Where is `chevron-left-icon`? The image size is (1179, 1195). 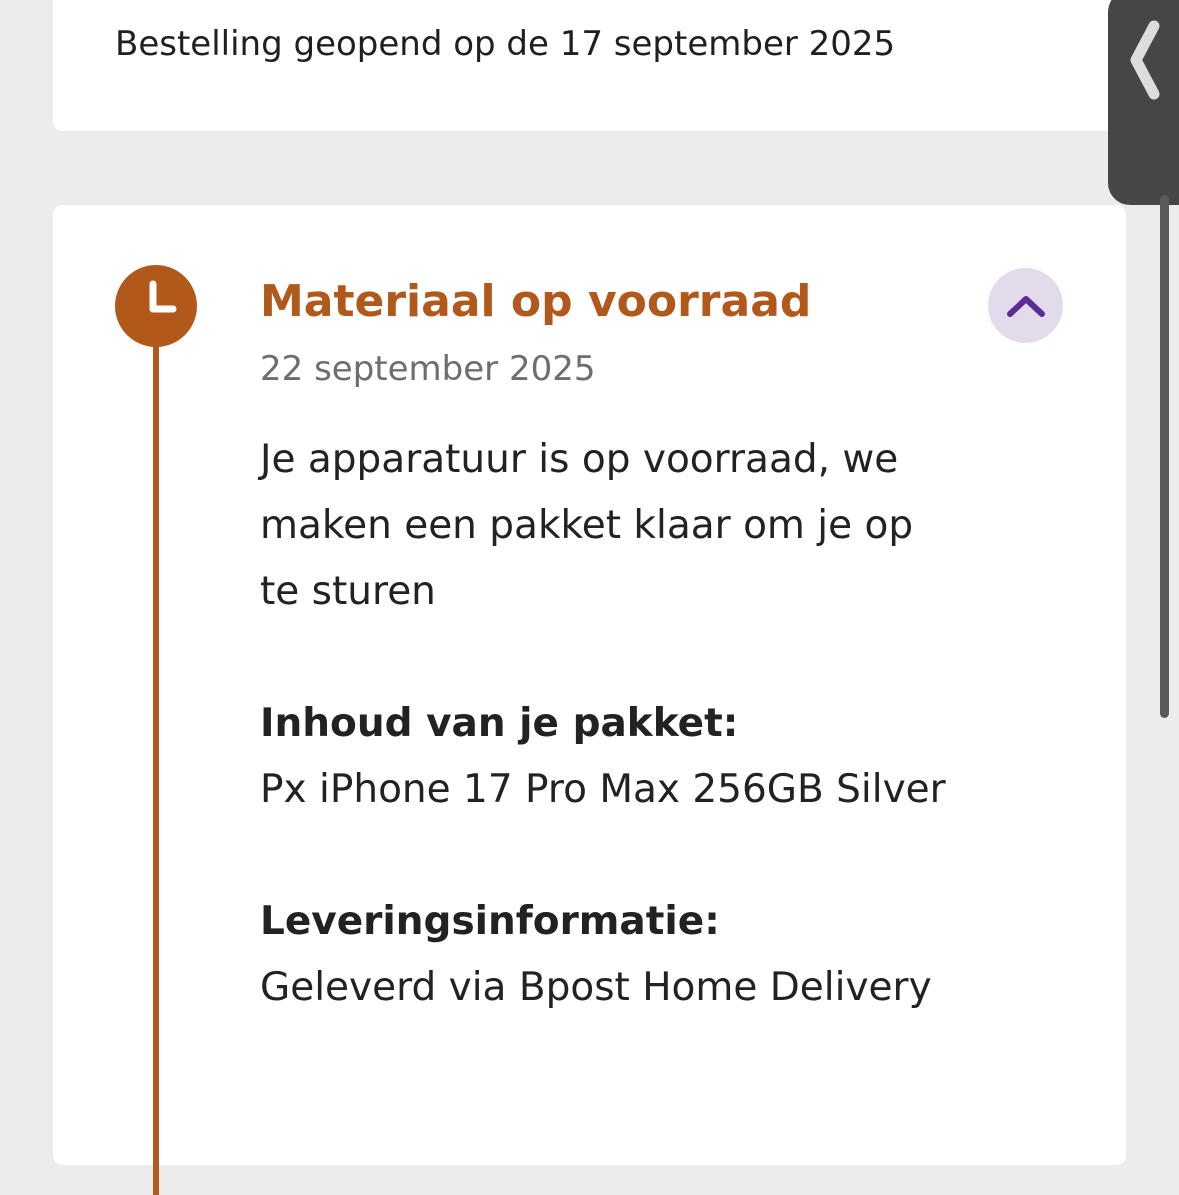
chevron-left-icon is located at coordinates (1145, 60).